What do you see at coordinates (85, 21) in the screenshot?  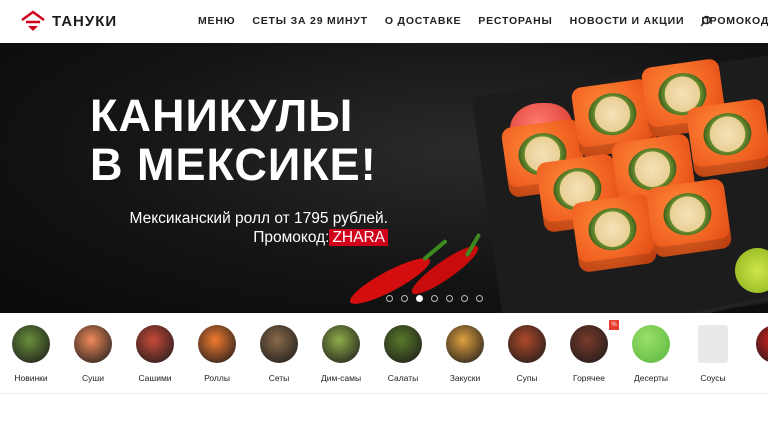 I see `brand-name: ТАНУКИ` at bounding box center [85, 21].